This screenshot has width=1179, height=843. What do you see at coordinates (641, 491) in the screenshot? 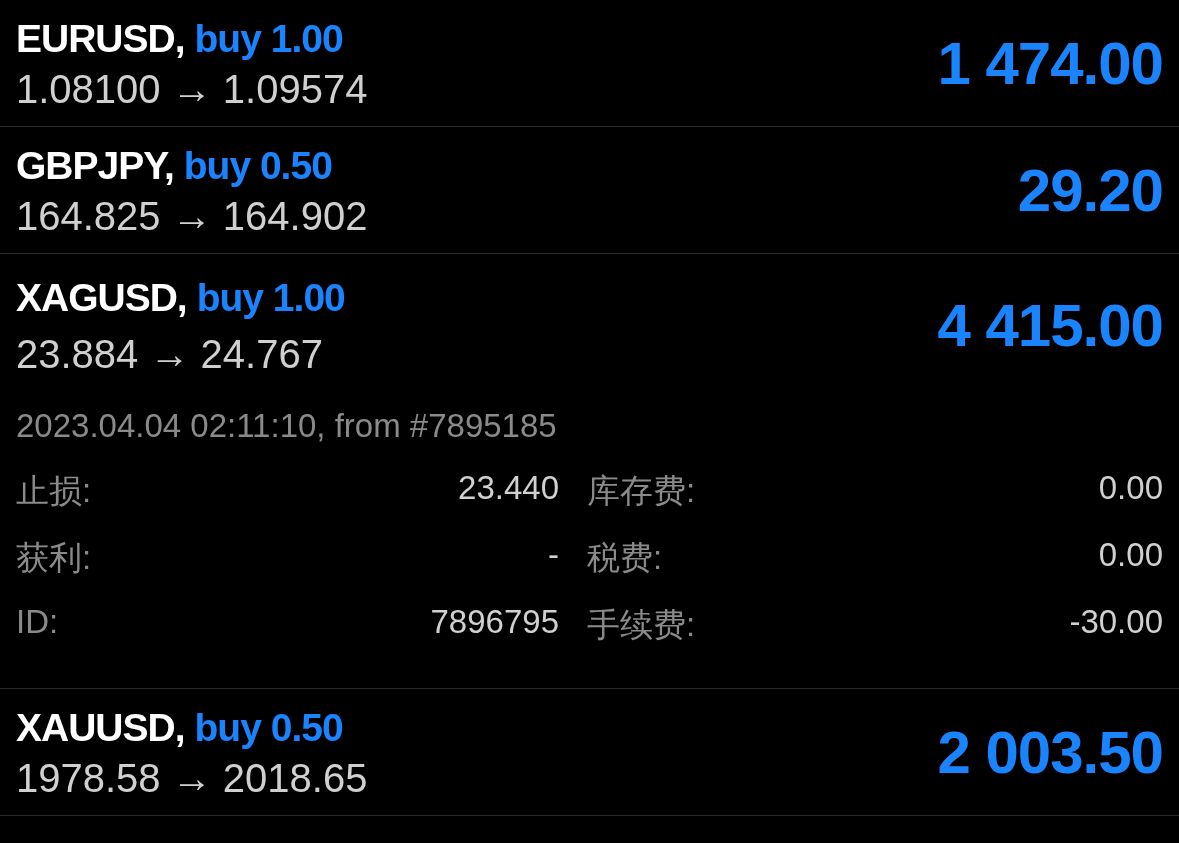
I see `field-label: 库存费:` at bounding box center [641, 491].